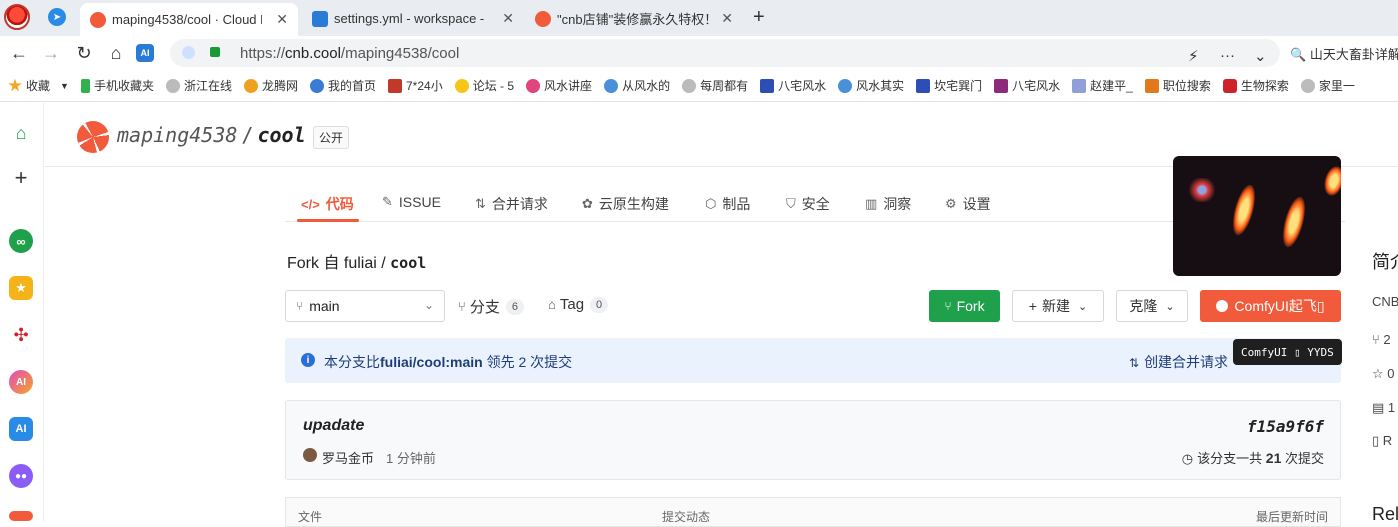 The image size is (1398, 527). Describe the element at coordinates (1177, 85) in the screenshot. I see `bookmark-item: 职位搜索` at that location.